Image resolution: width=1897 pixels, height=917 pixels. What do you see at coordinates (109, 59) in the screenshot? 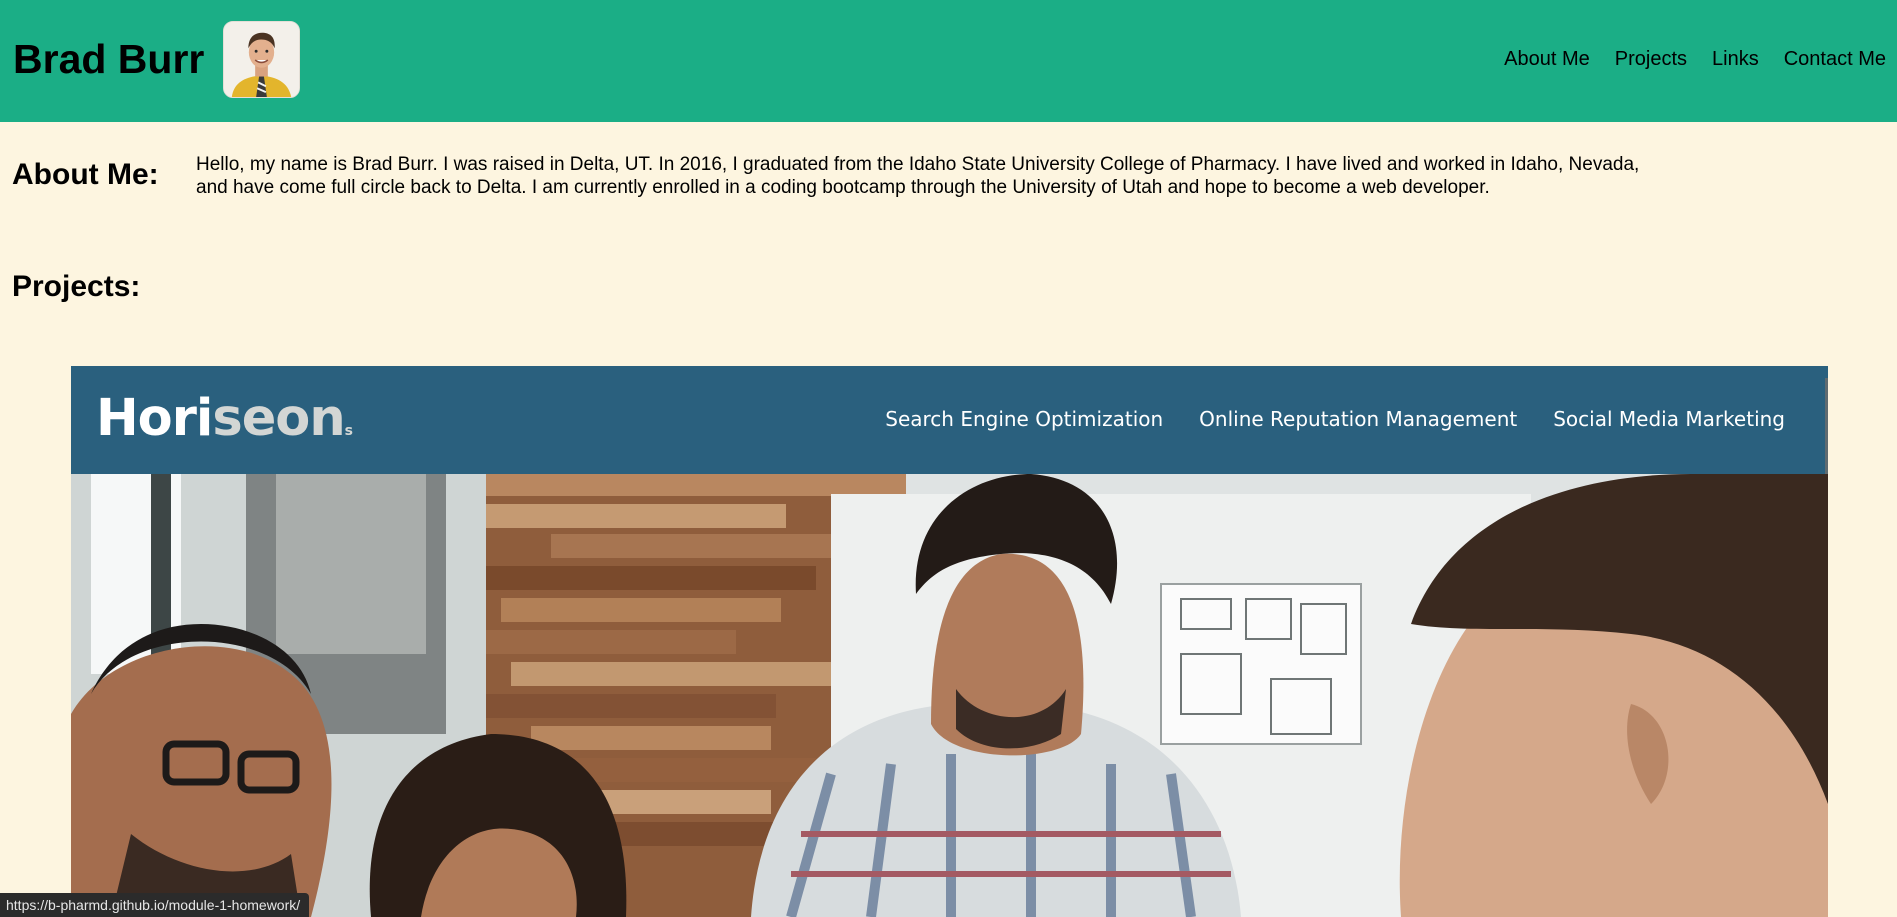
I see `site-name: Brad Burr` at bounding box center [109, 59].